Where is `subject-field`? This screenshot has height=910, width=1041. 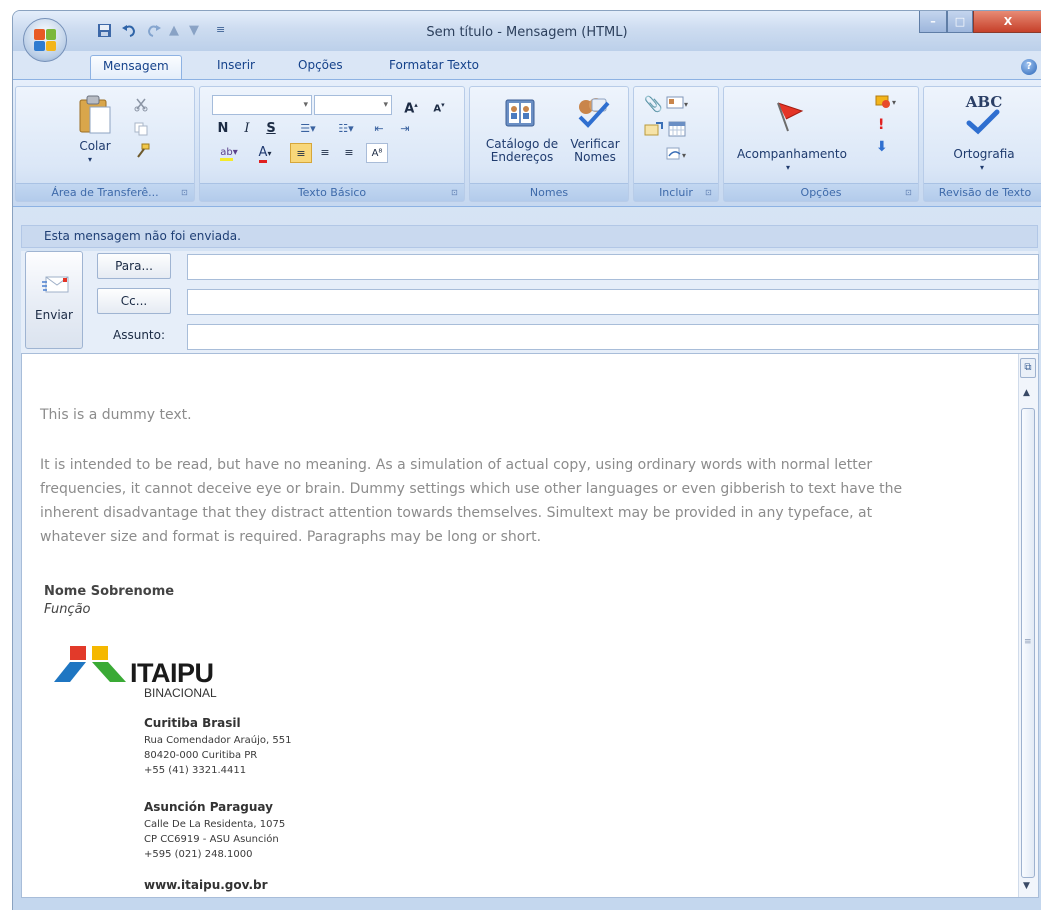
subject-field is located at coordinates (613, 337).